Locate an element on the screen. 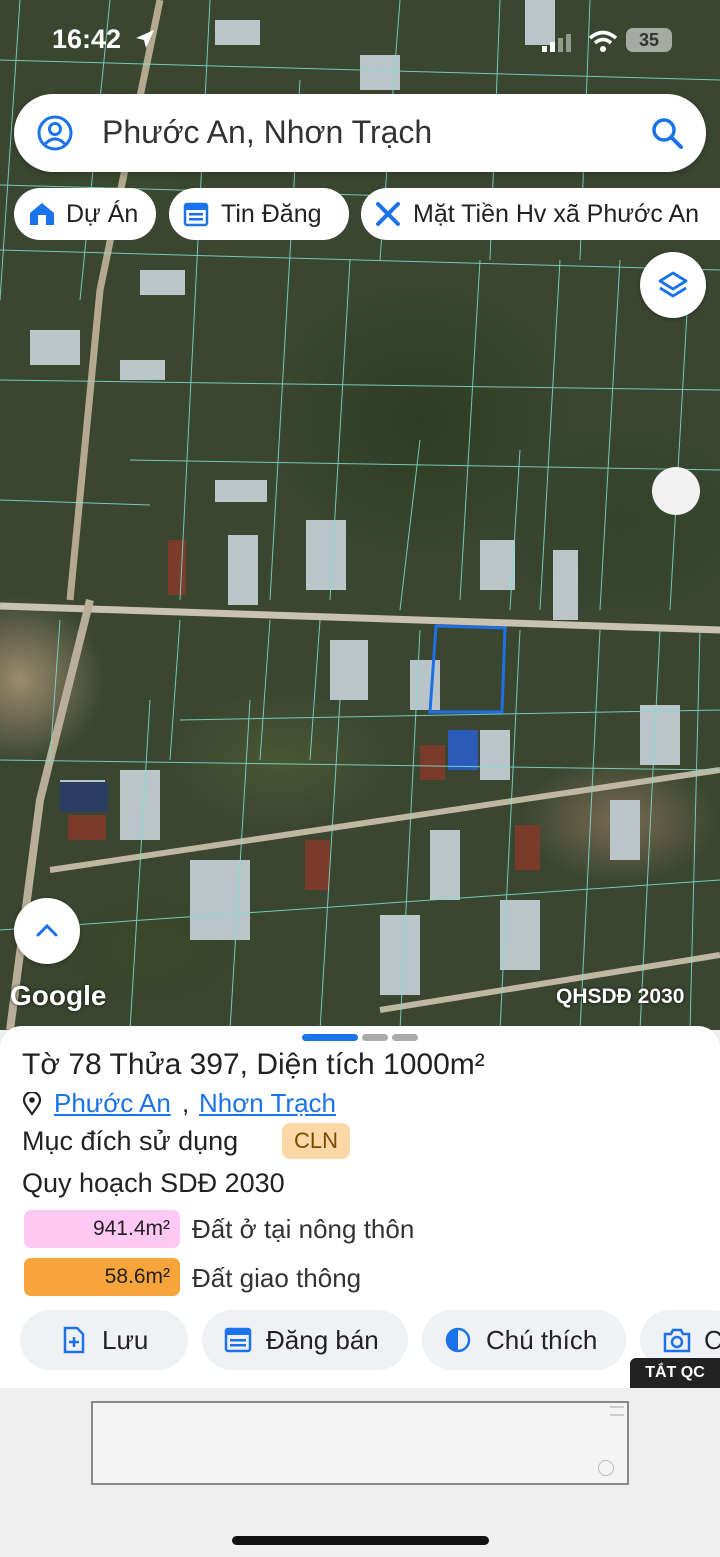 The width and height of the screenshot is (720, 1557). expand-up-button is located at coordinates (47, 931).